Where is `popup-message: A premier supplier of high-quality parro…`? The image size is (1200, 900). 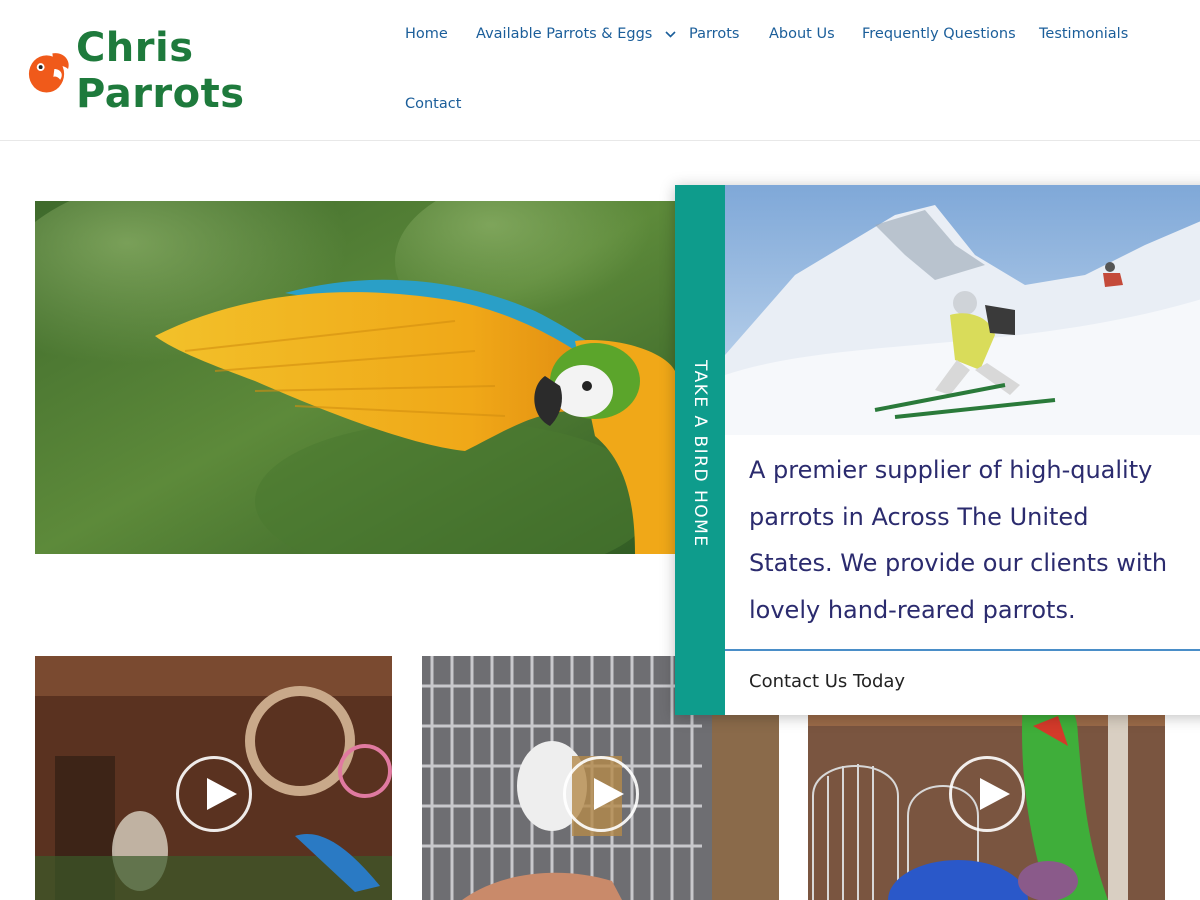
popup-message: A premier supplier of high-quality parro… is located at coordinates (958, 540).